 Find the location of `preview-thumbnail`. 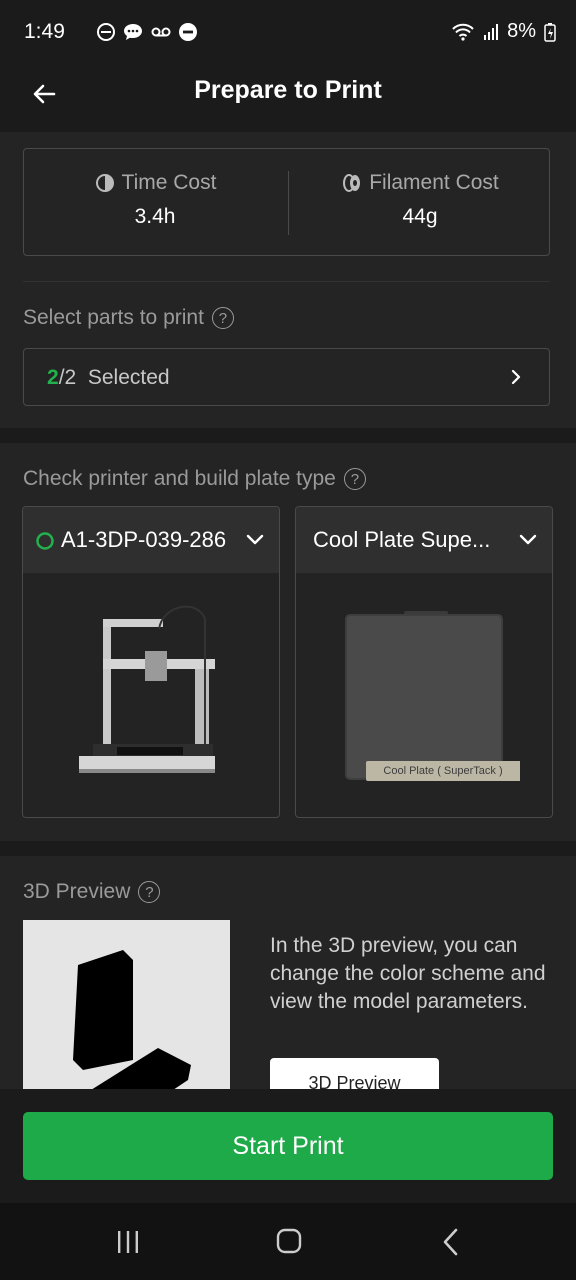

preview-thumbnail is located at coordinates (126, 1018).